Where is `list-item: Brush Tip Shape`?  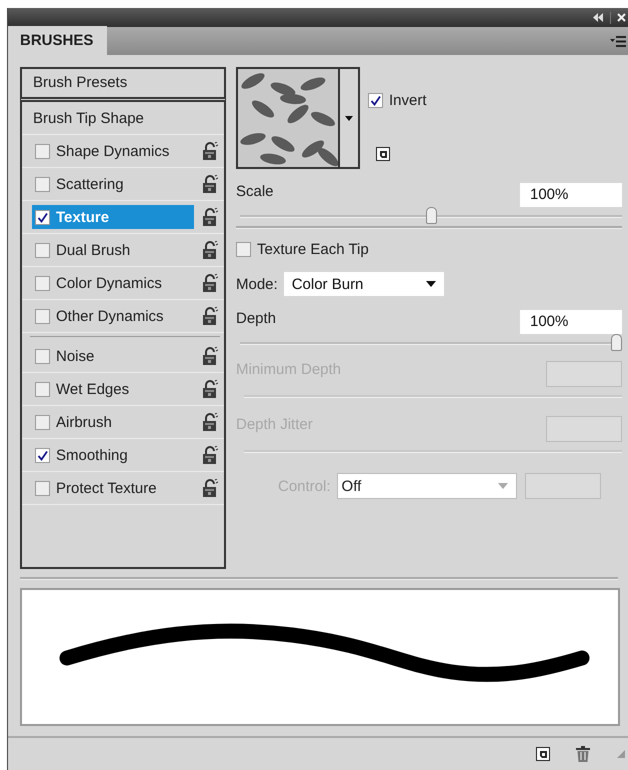
list-item: Brush Tip Shape is located at coordinates (121, 118).